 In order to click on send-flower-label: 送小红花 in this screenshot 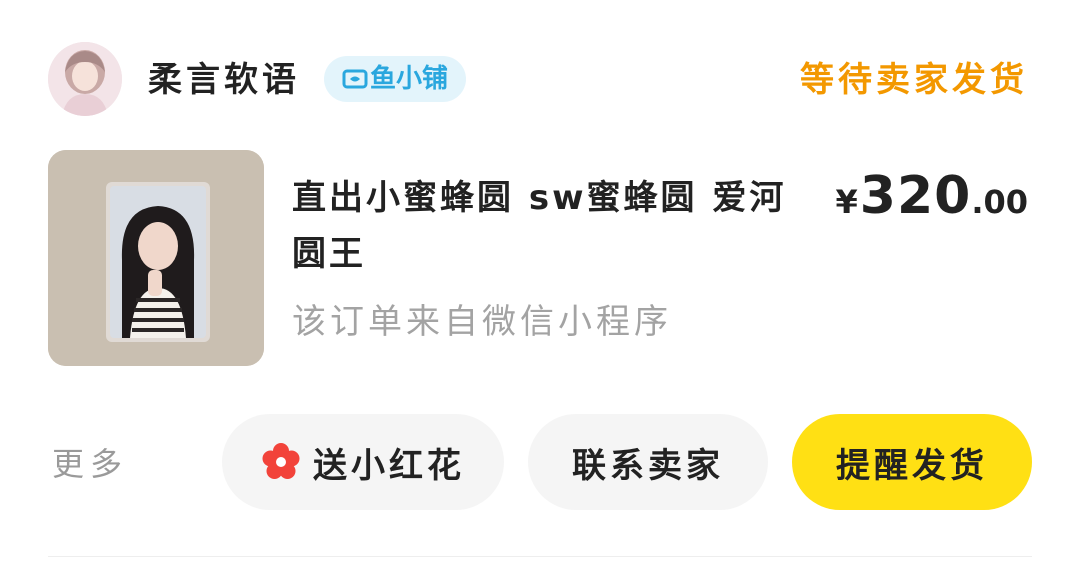, I will do `click(389, 465)`.